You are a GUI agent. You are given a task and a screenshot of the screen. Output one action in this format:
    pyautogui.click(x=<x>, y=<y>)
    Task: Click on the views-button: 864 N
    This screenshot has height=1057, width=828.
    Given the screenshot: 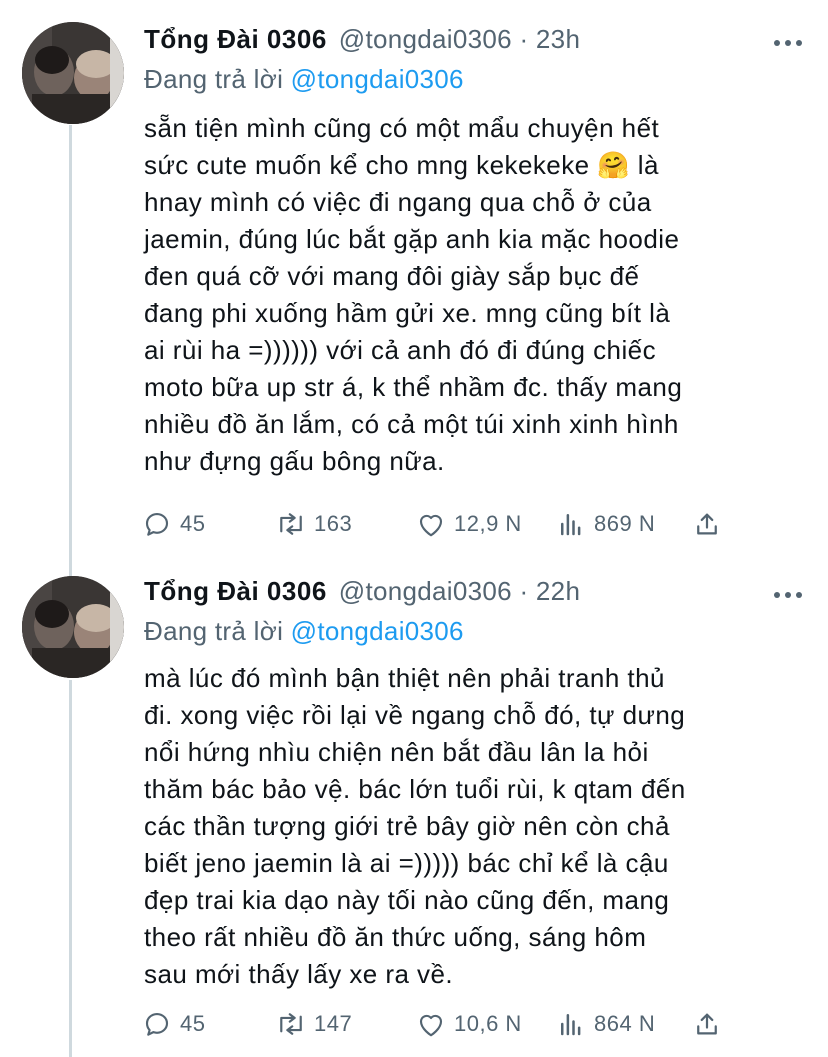 What is the action you would take?
    pyautogui.click(x=604, y=1024)
    